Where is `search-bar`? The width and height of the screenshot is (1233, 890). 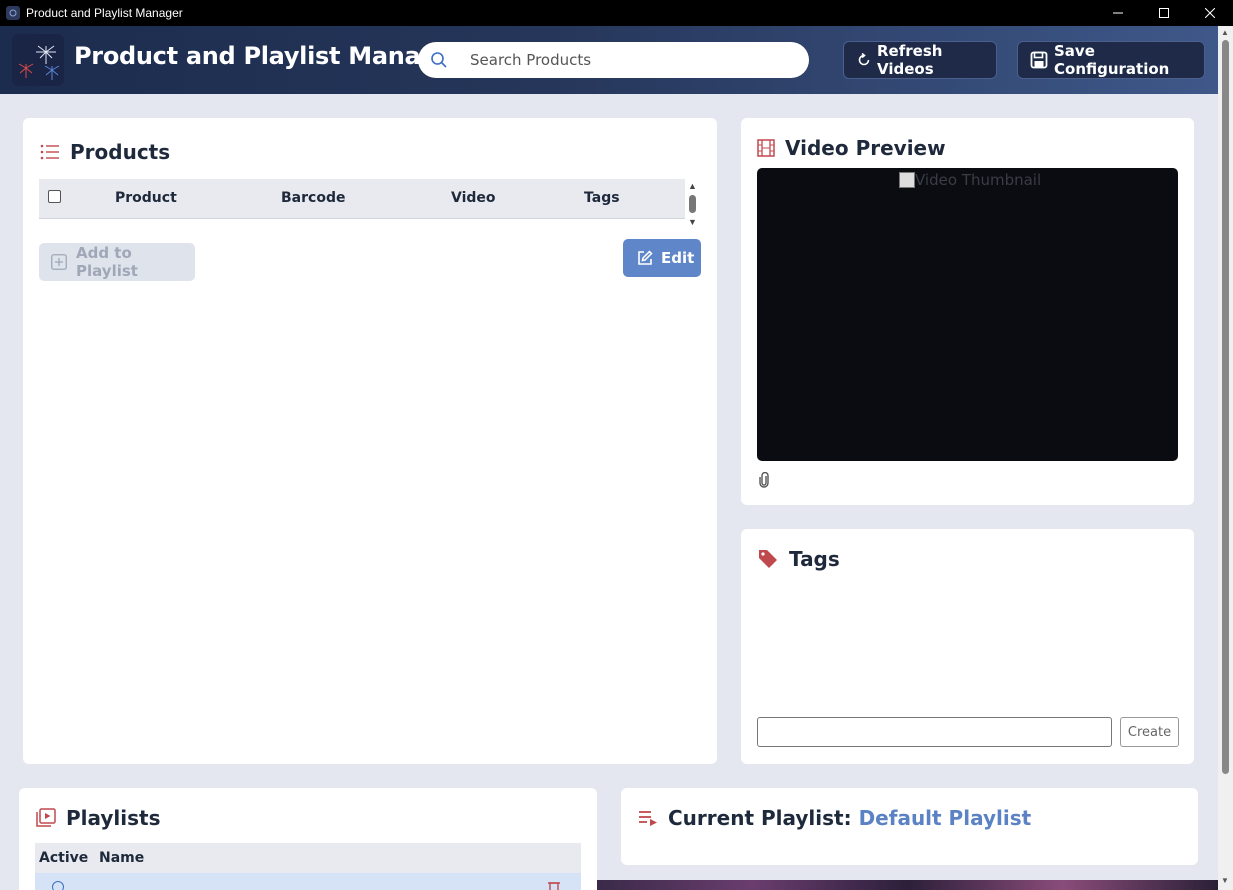
search-bar is located at coordinates (613, 60).